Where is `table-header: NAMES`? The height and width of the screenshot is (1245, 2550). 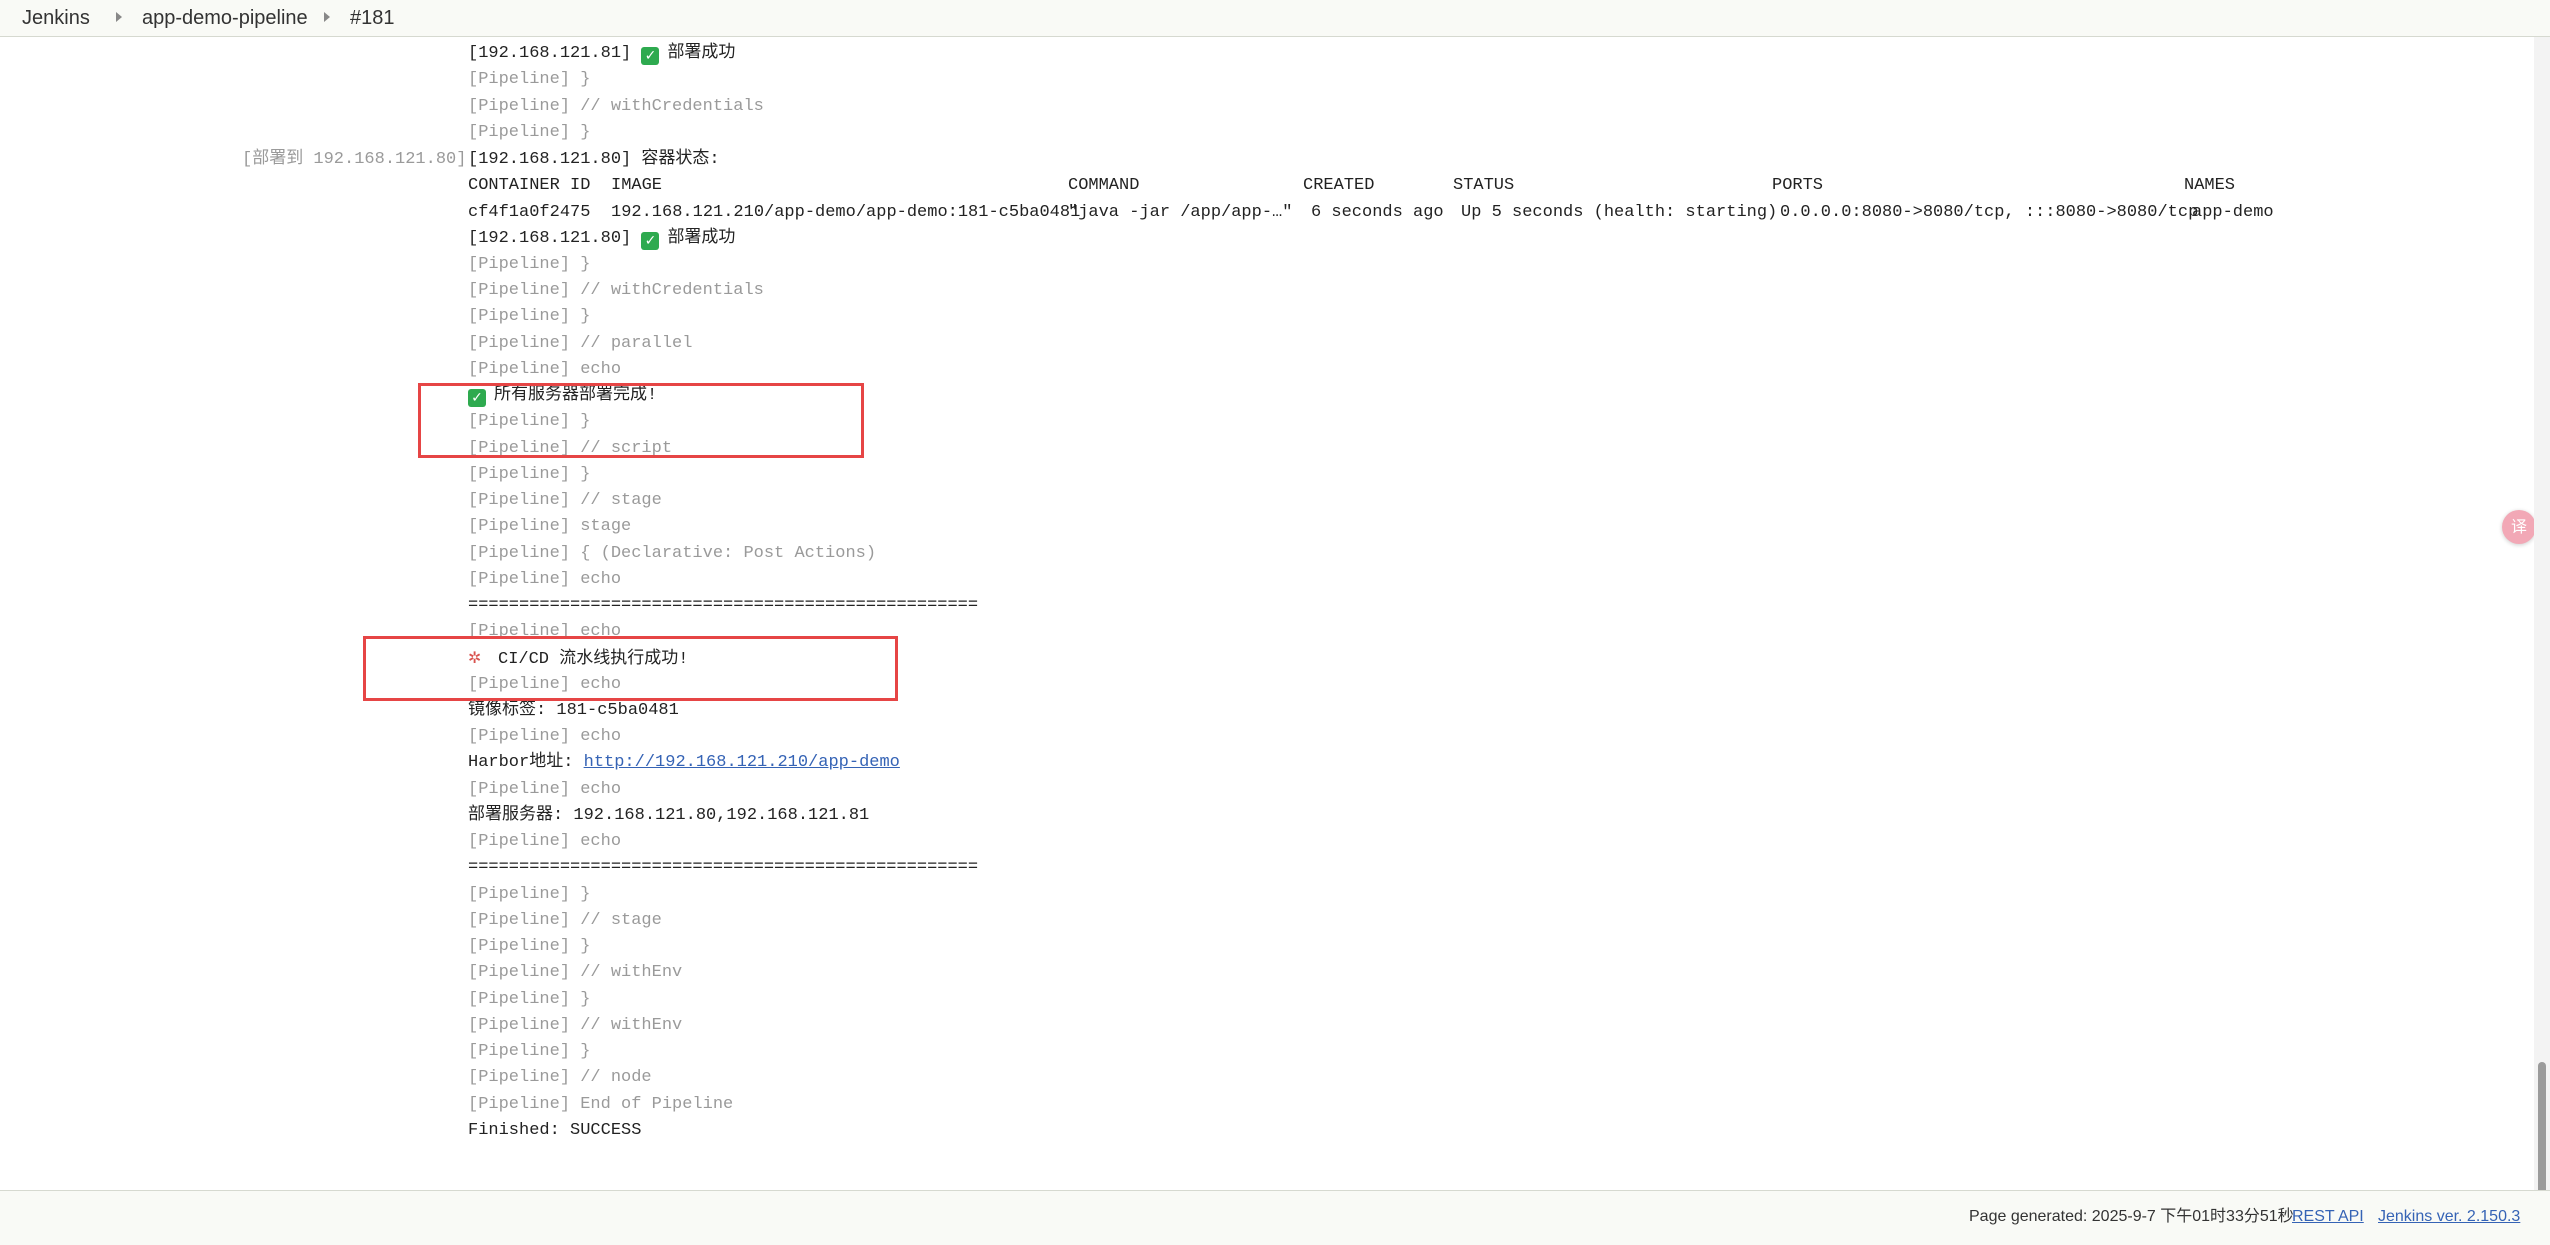 table-header: NAMES is located at coordinates (2210, 185).